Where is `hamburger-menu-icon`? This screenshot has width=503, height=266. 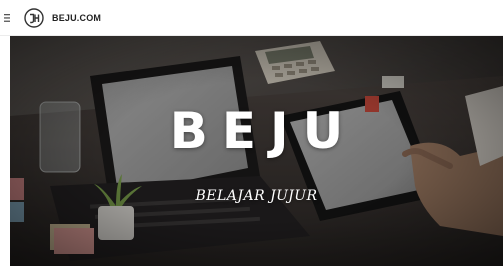 hamburger-menu-icon is located at coordinates (7, 18).